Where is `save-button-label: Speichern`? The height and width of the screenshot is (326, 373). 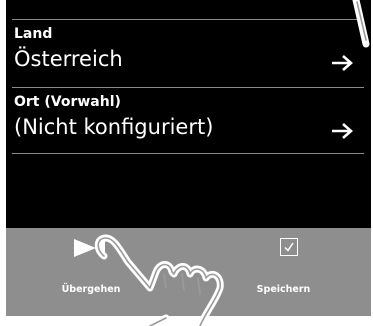 save-button-label: Speichern is located at coordinates (283, 289).